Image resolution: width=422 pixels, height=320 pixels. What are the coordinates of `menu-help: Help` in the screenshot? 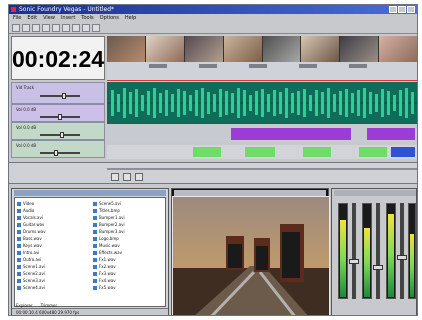 It's located at (130, 18).